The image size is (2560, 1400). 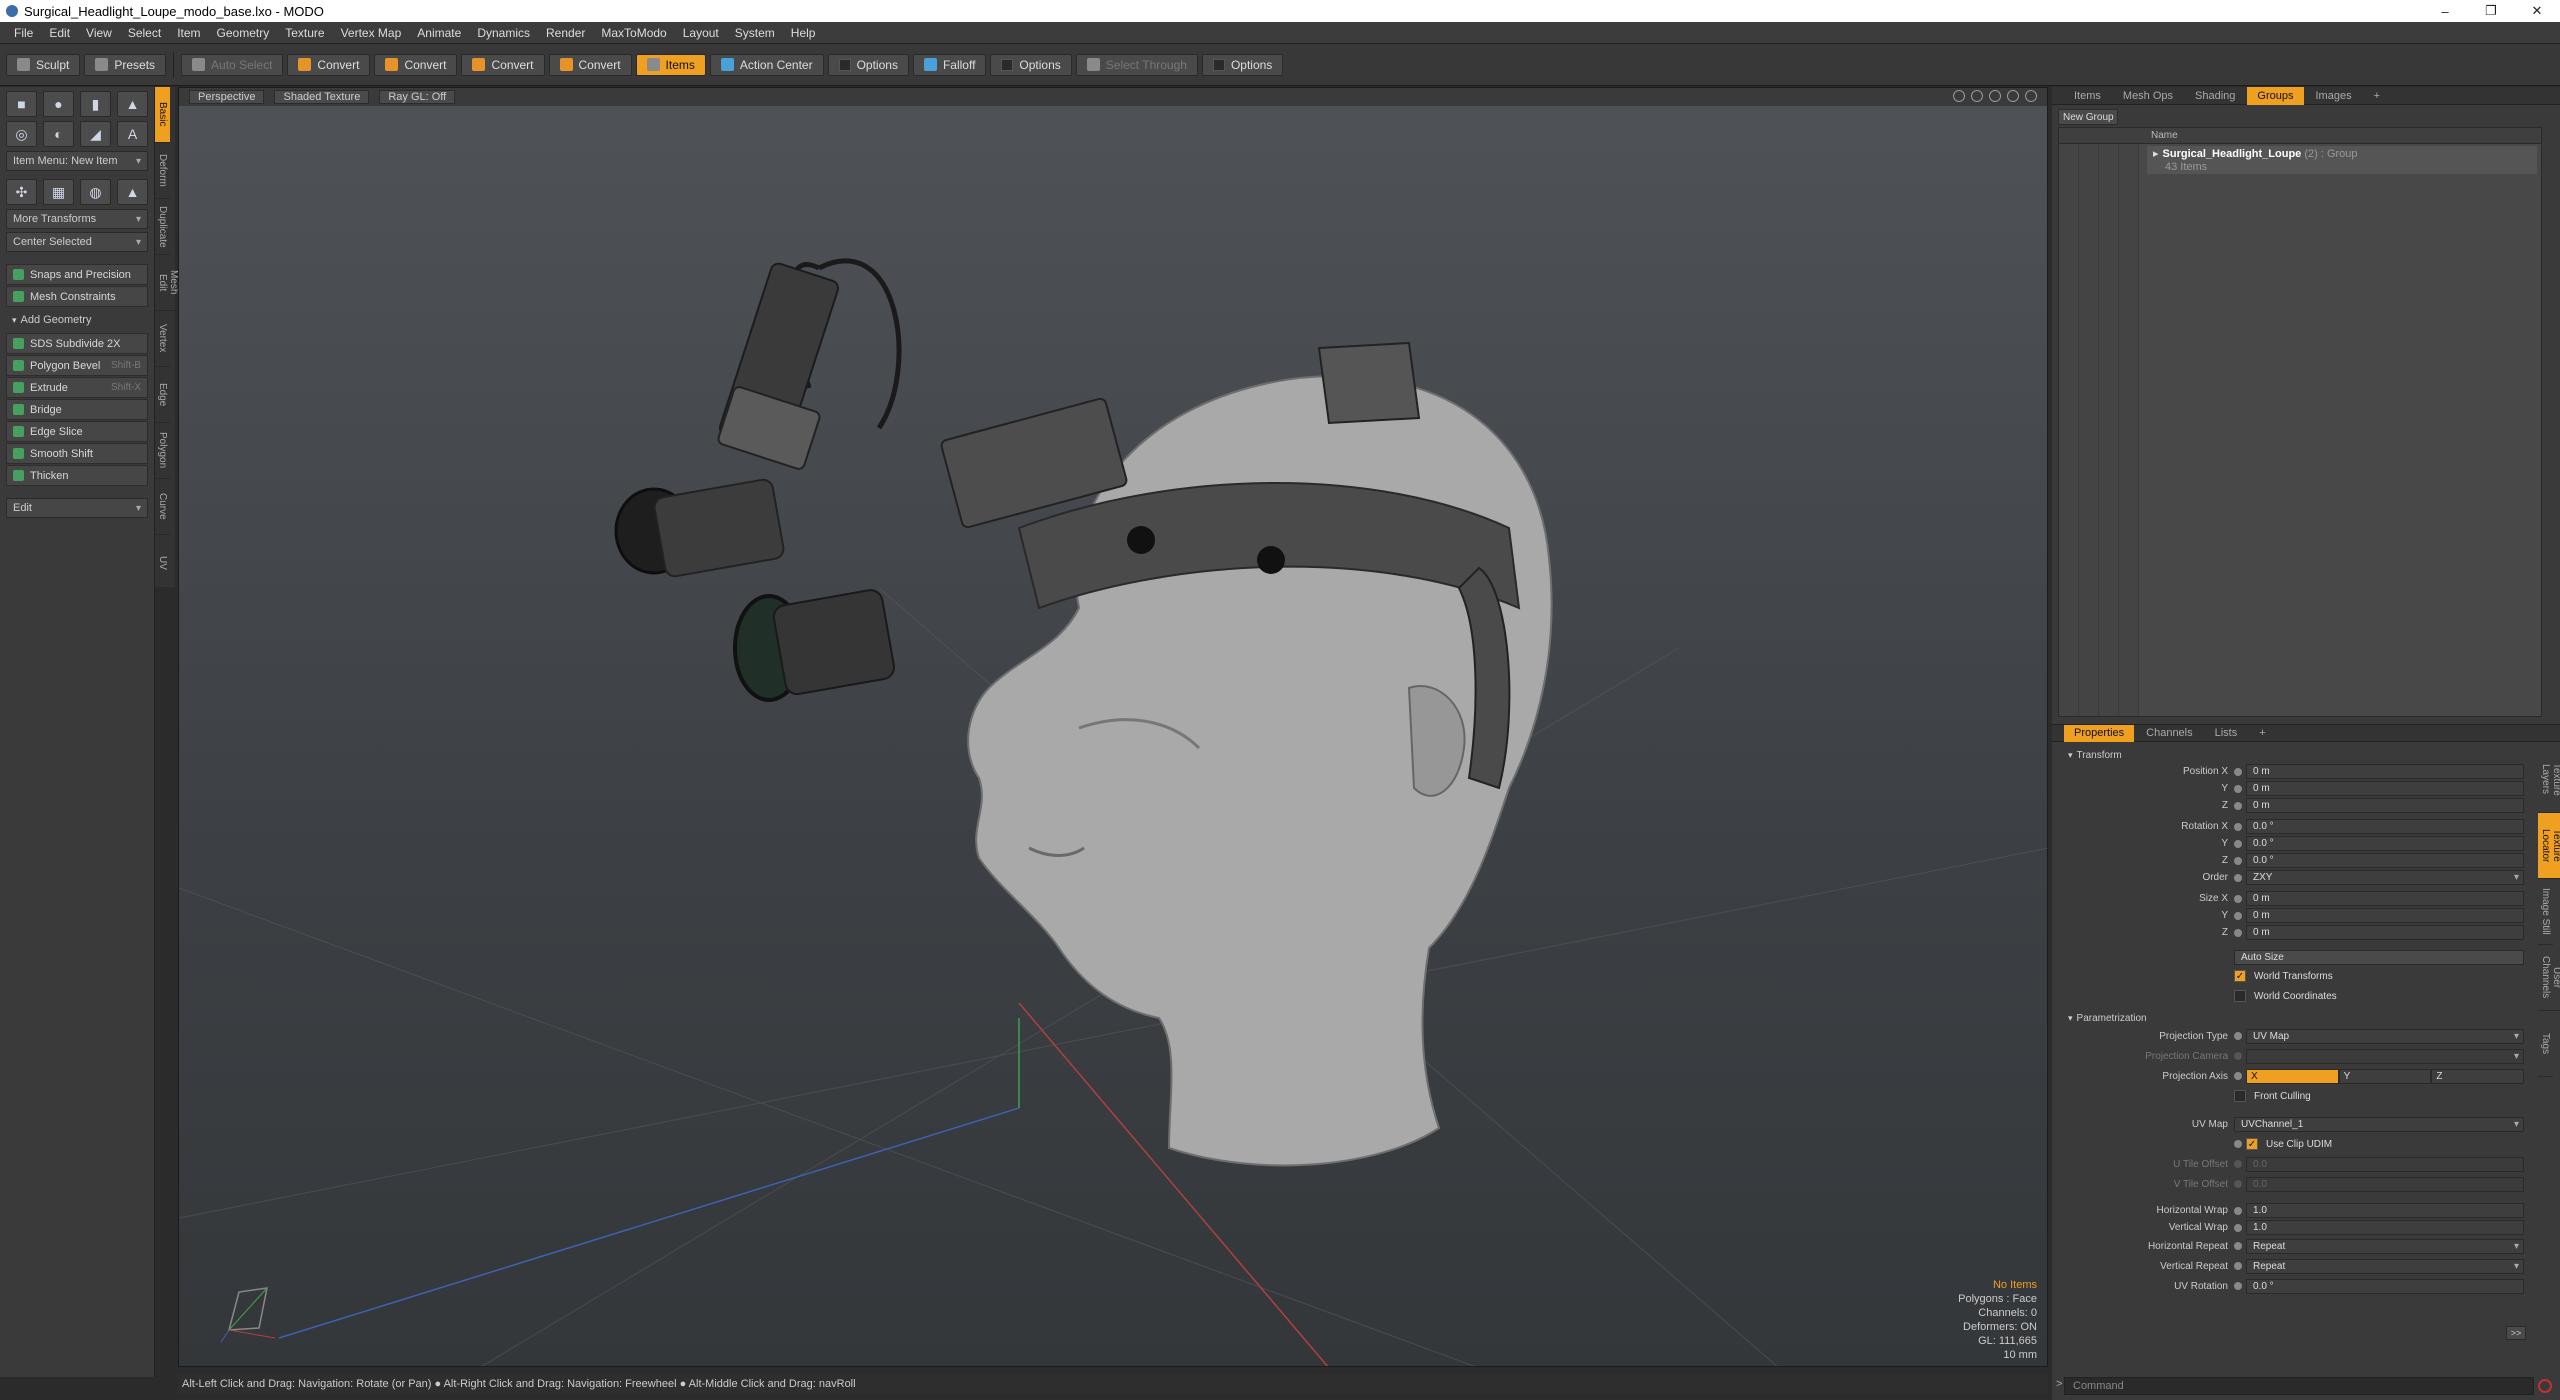 I want to click on tab-images: Images, so click(x=2334, y=96).